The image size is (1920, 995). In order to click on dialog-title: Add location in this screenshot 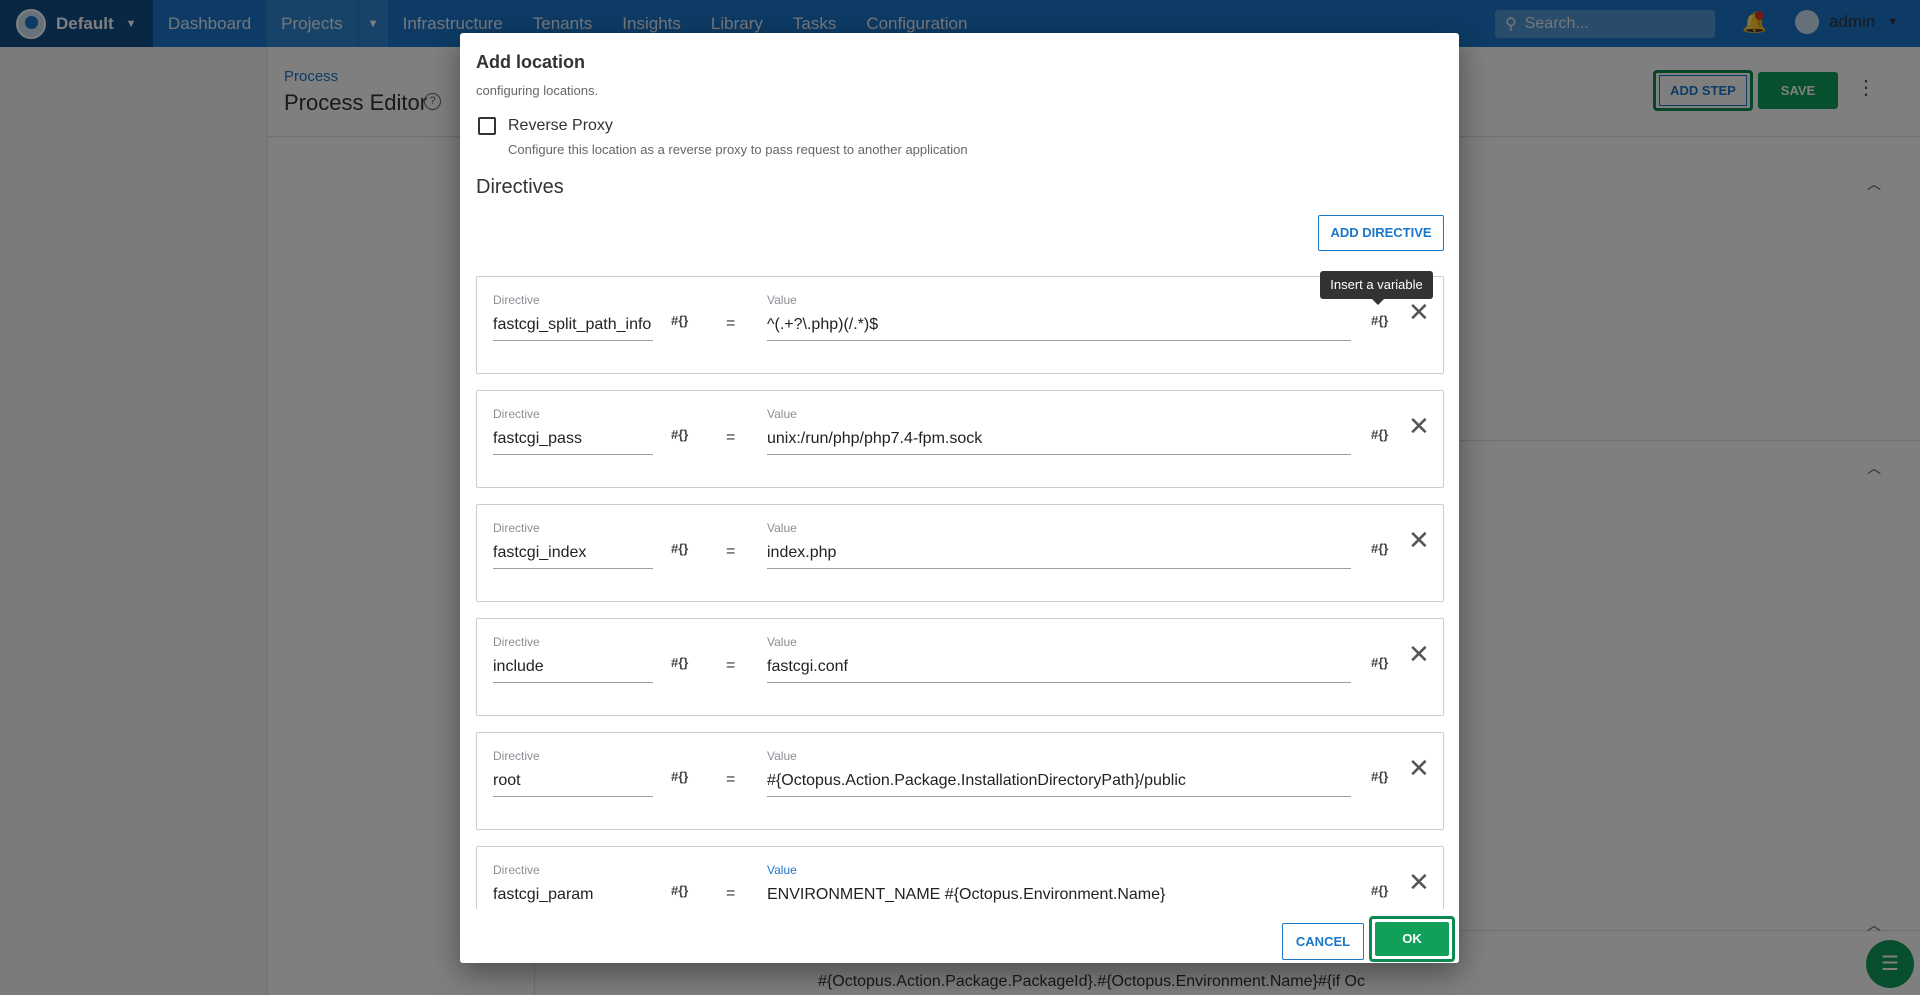, I will do `click(530, 62)`.